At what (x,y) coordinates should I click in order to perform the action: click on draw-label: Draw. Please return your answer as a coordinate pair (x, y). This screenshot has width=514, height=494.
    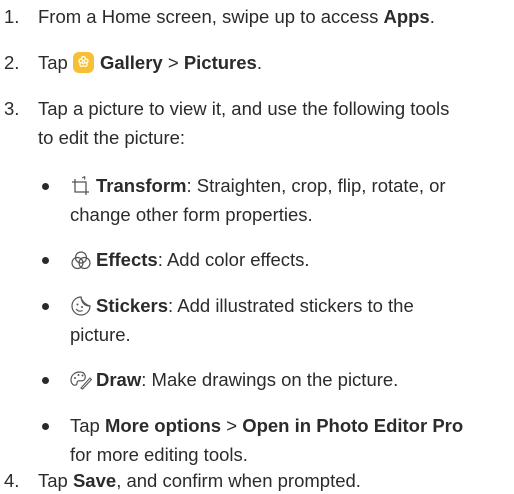
    Looking at the image, I should click on (119, 379).